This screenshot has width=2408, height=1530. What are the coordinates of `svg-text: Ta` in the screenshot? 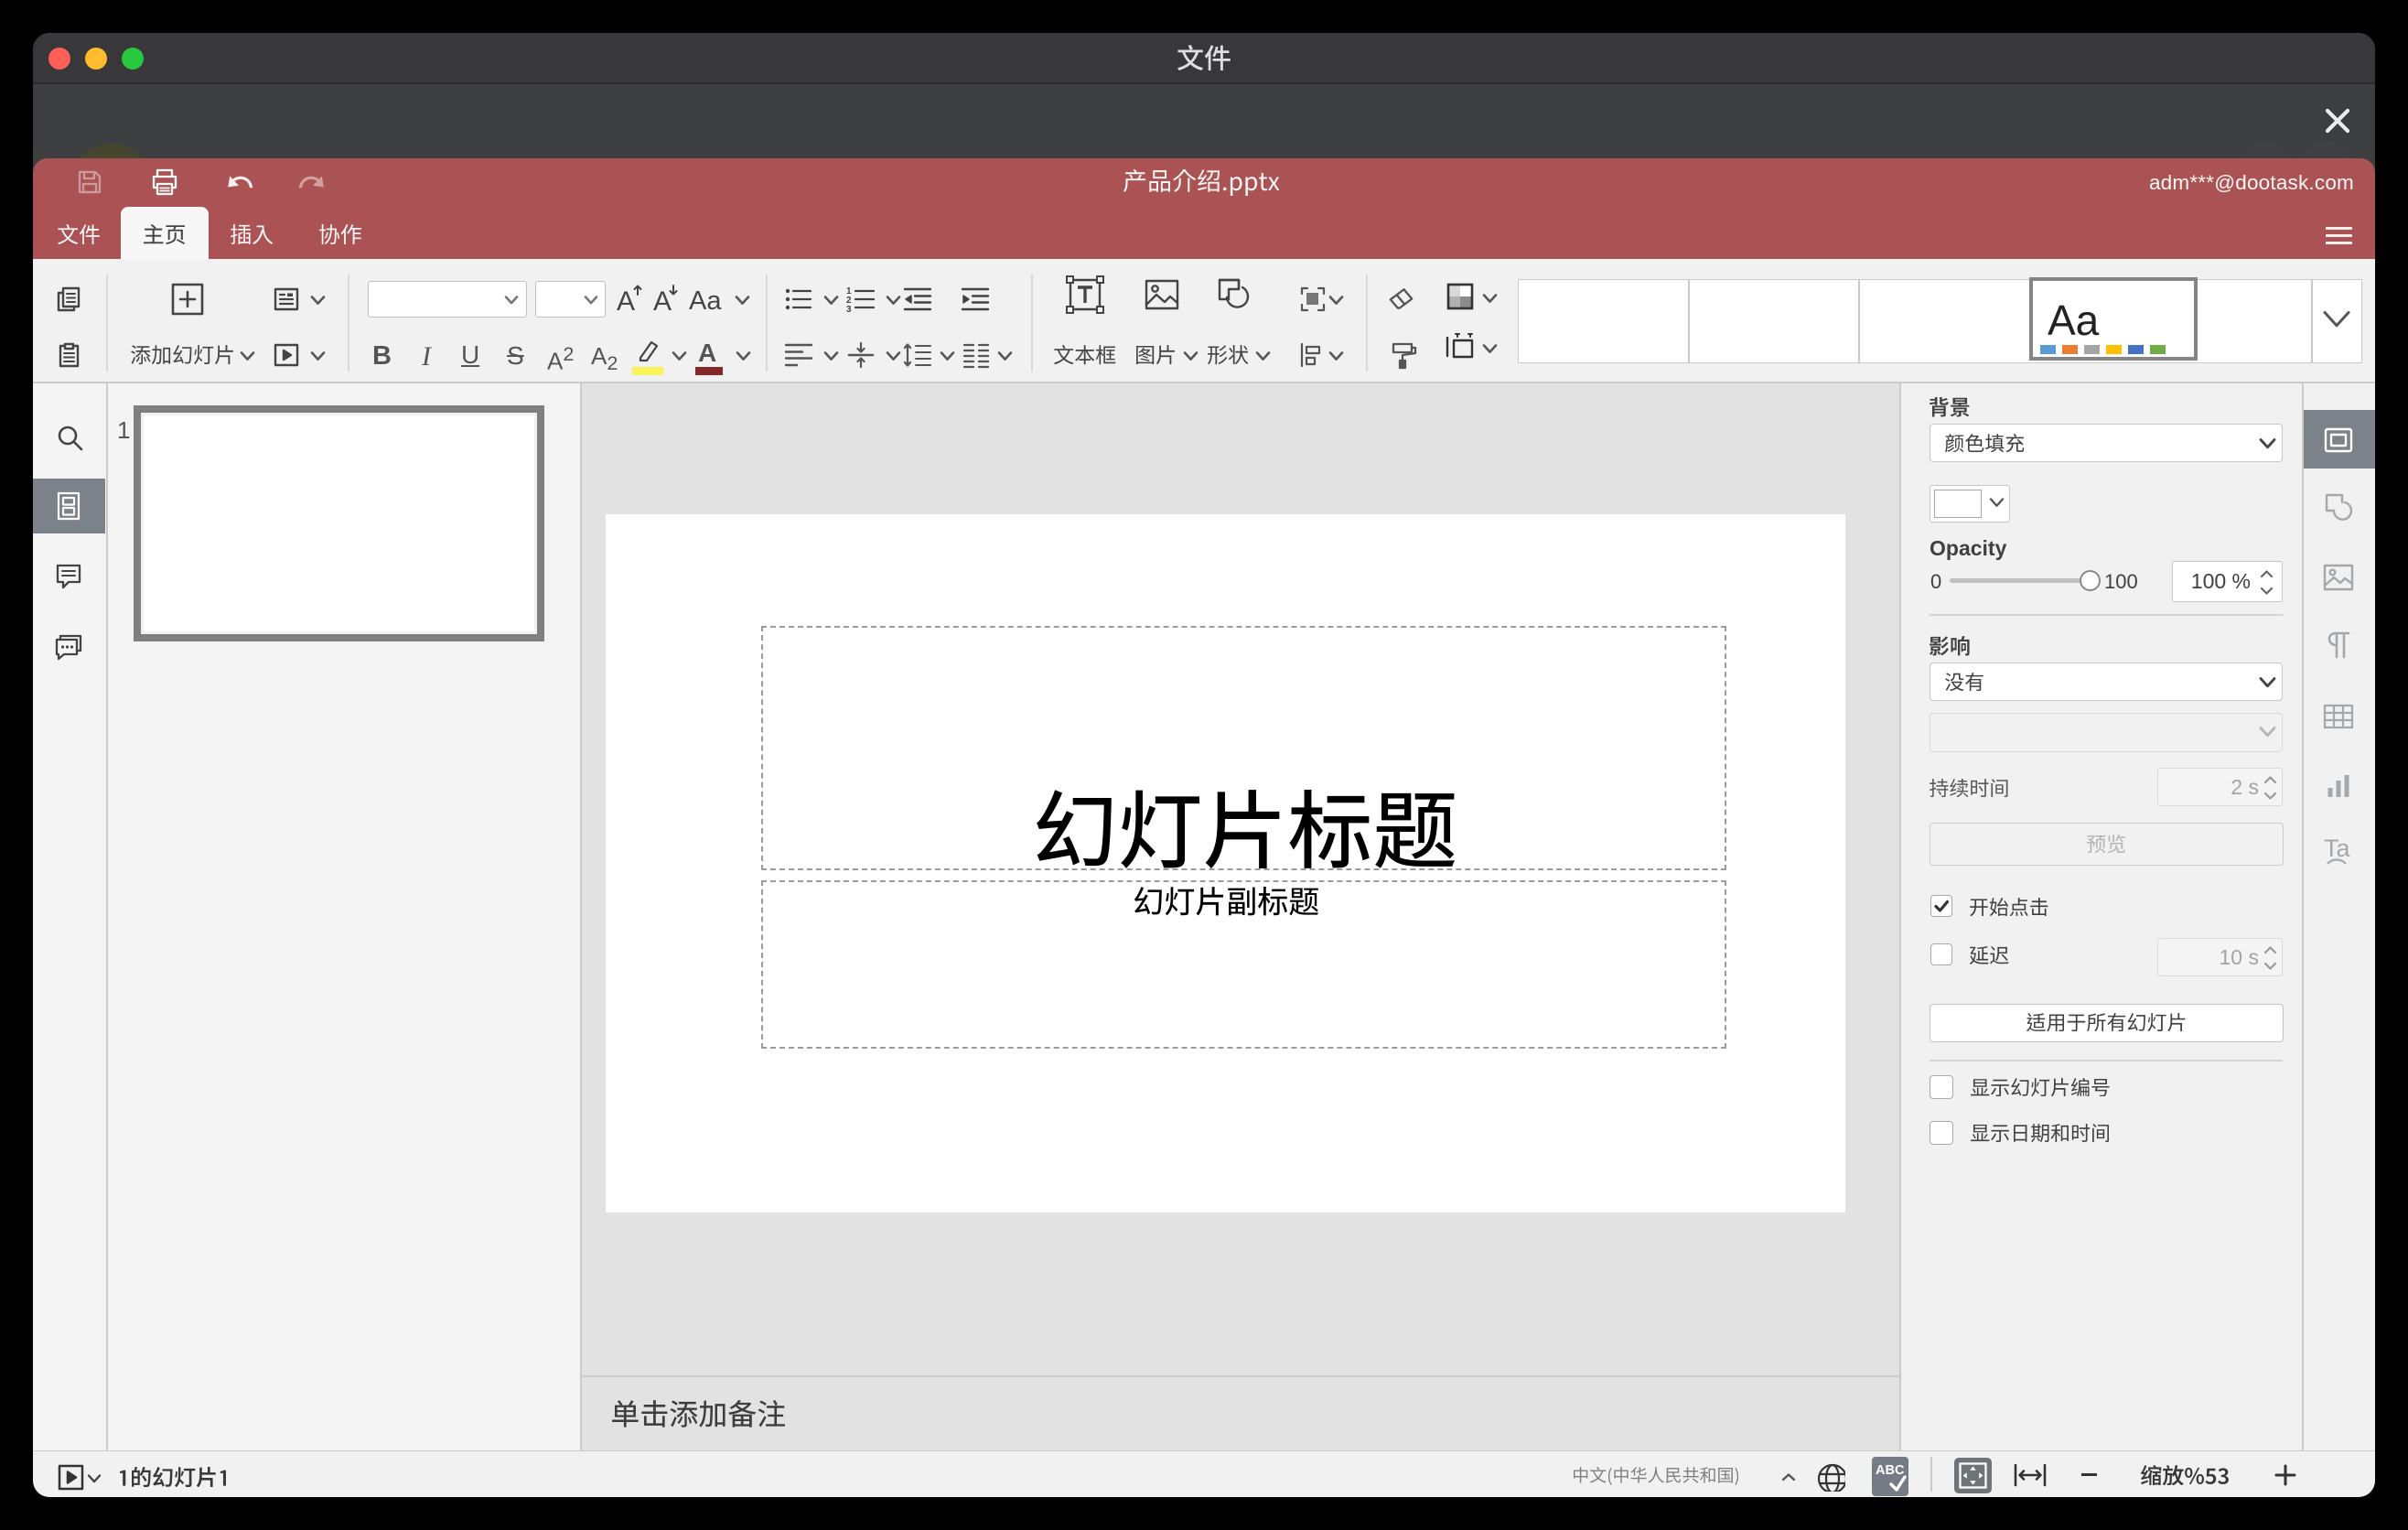 It's located at (2337, 848).